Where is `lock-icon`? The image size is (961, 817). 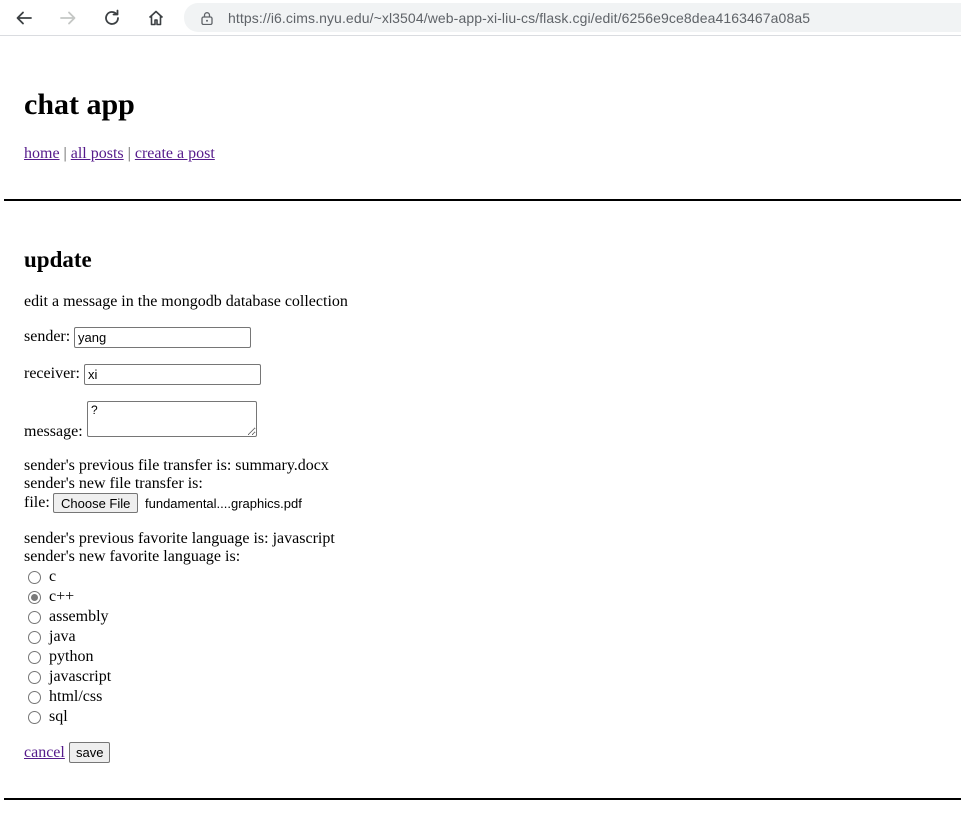 lock-icon is located at coordinates (207, 18).